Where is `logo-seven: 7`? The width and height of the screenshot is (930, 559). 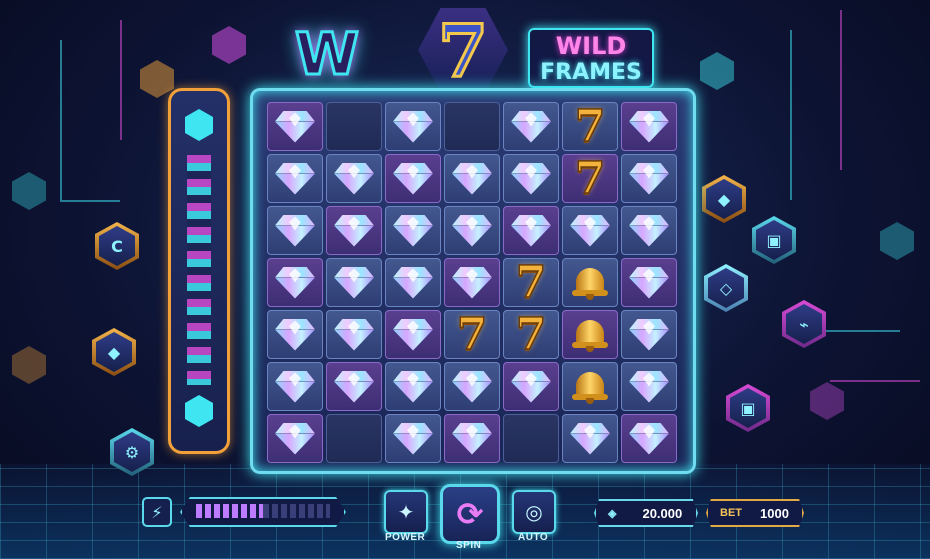 logo-seven: 7 is located at coordinates (463, 50).